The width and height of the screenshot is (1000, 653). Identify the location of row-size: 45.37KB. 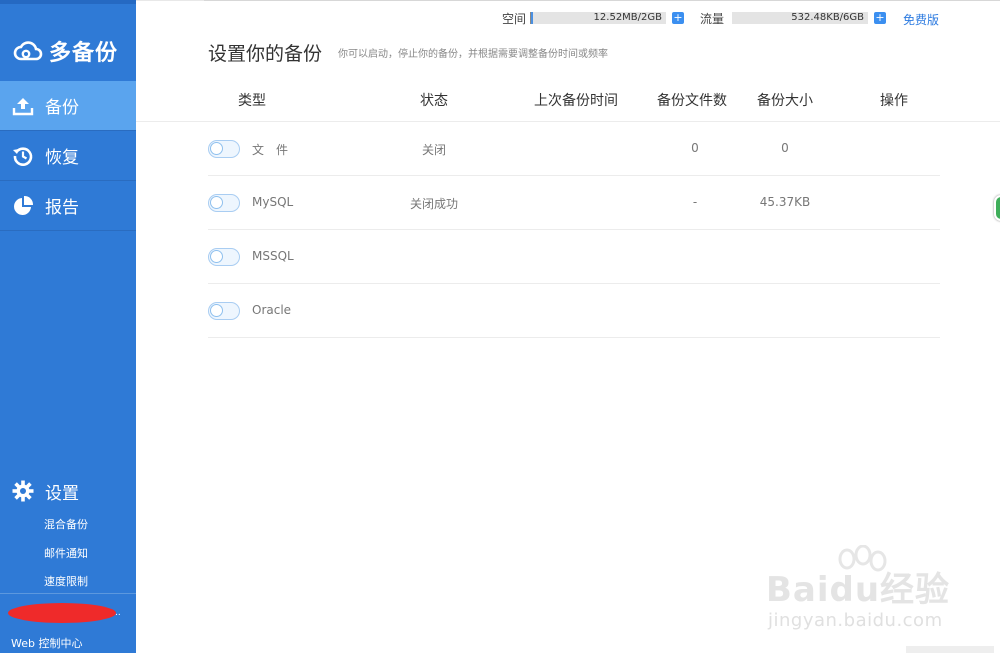
(785, 202).